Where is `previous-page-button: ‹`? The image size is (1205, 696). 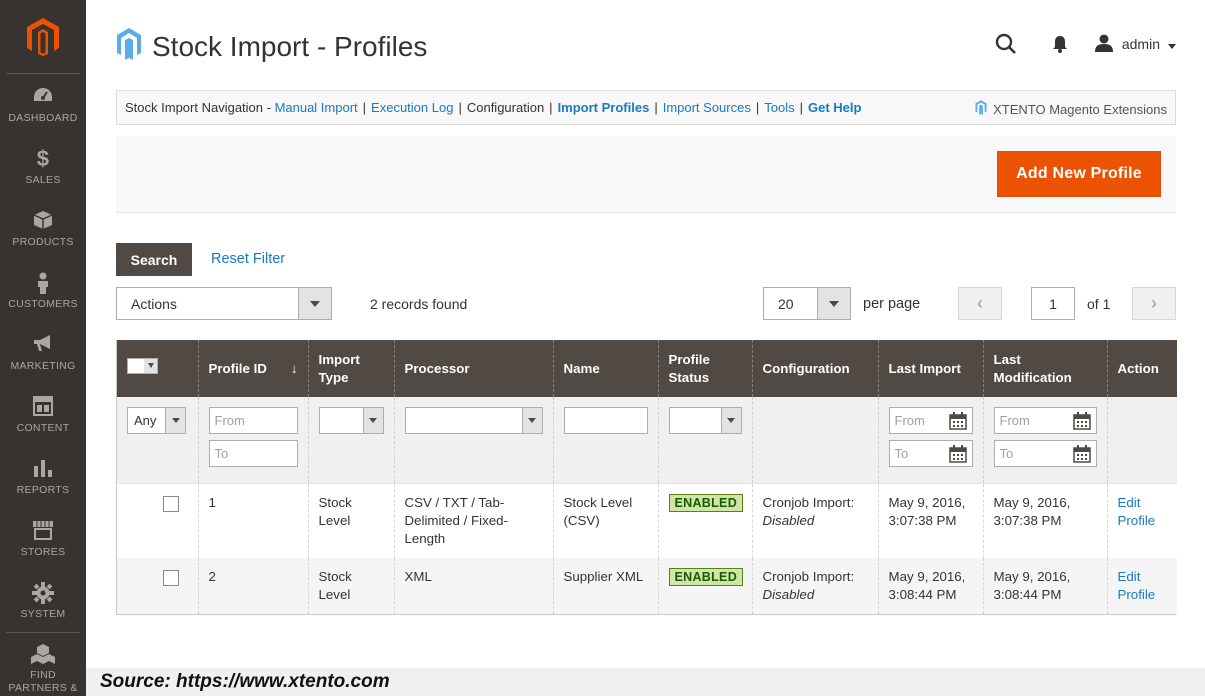
previous-page-button: ‹ is located at coordinates (980, 303).